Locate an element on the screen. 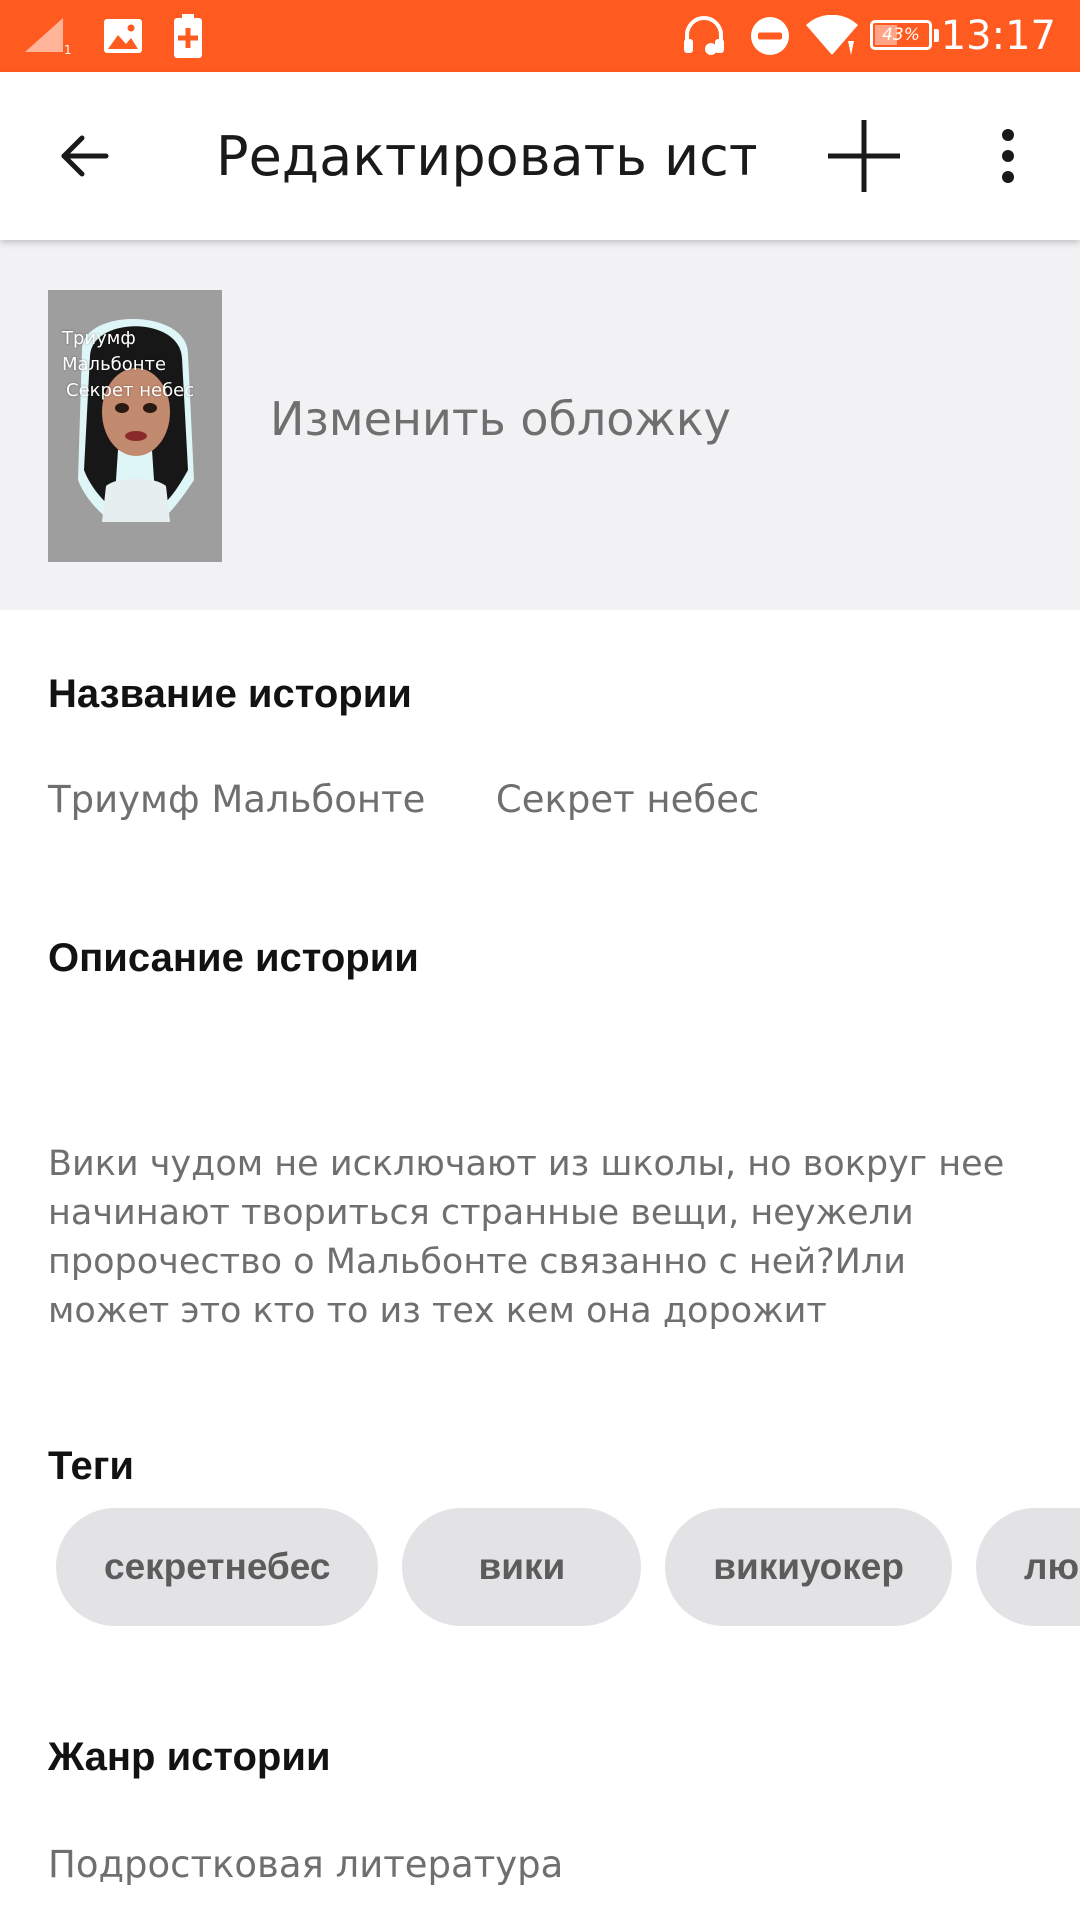 Image resolution: width=1080 pixels, height=1920 pixels. cover-text-line: Триумф is located at coordinates (99, 338).